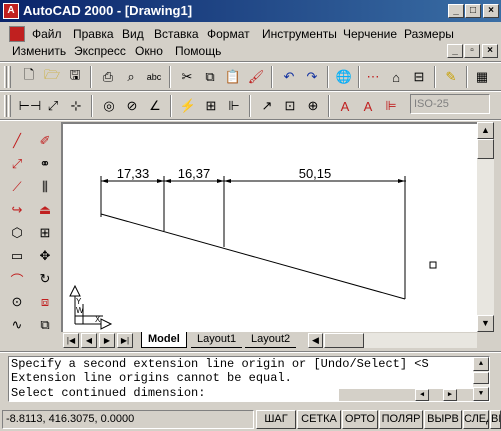 The width and height of the screenshot is (501, 431). What do you see at coordinates (45, 325) in the screenshot?
I see `stretch-icon: ⧉` at bounding box center [45, 325].